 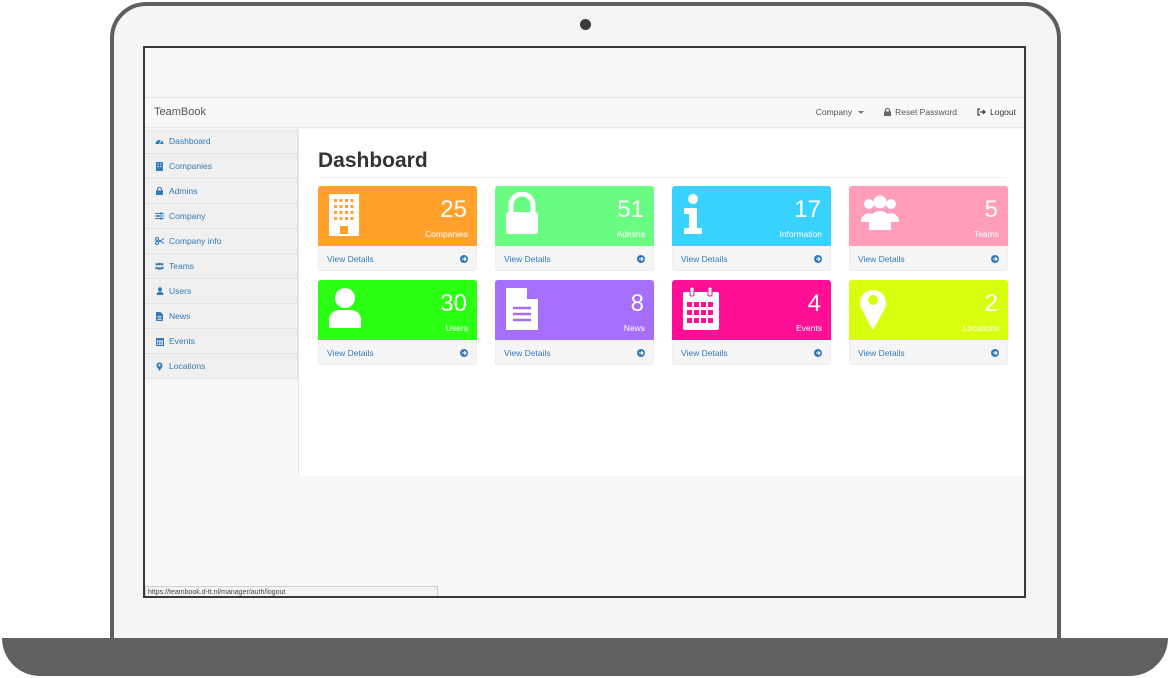 I want to click on caret-down-icon, so click(x=861, y=112).